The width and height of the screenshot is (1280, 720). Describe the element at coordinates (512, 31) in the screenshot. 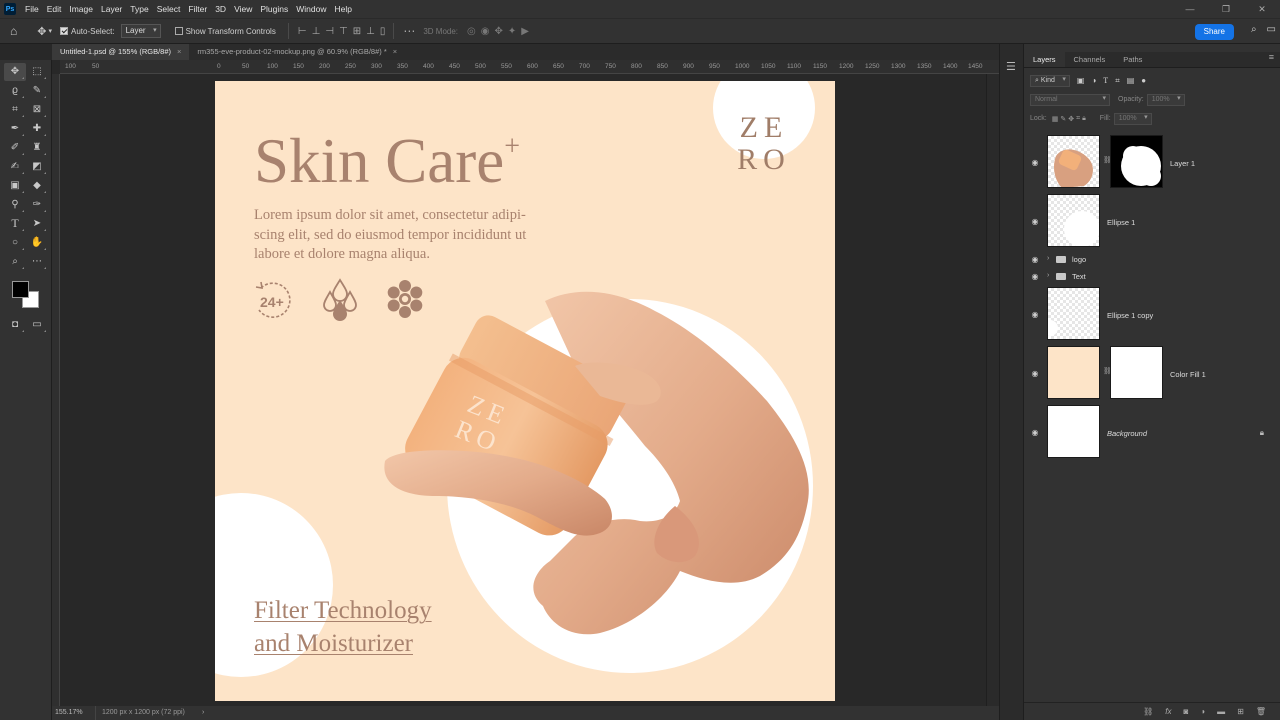

I see `3d-slide-icon: ✦` at that location.